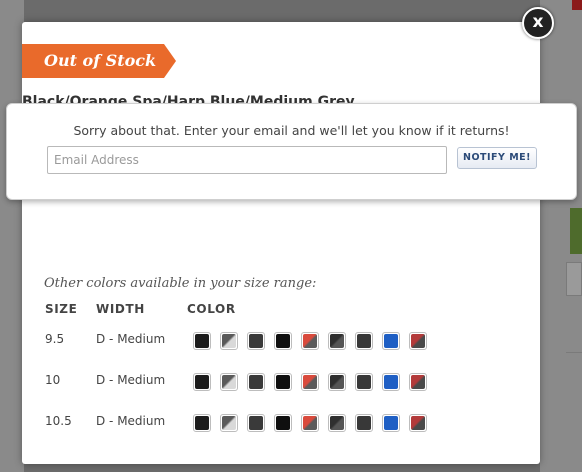 Image resolution: width=582 pixels, height=472 pixels. Describe the element at coordinates (99, 61) in the screenshot. I see `out-of-stock-ribbon: Out of Stock` at that location.